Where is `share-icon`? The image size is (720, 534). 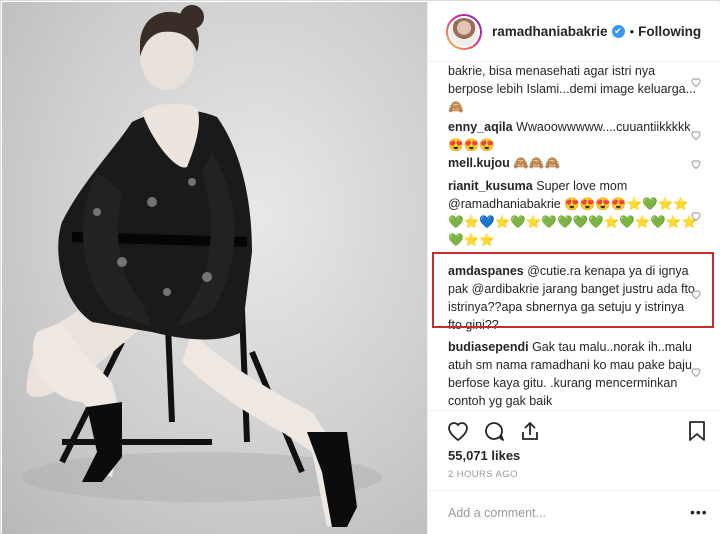 share-icon is located at coordinates (530, 431).